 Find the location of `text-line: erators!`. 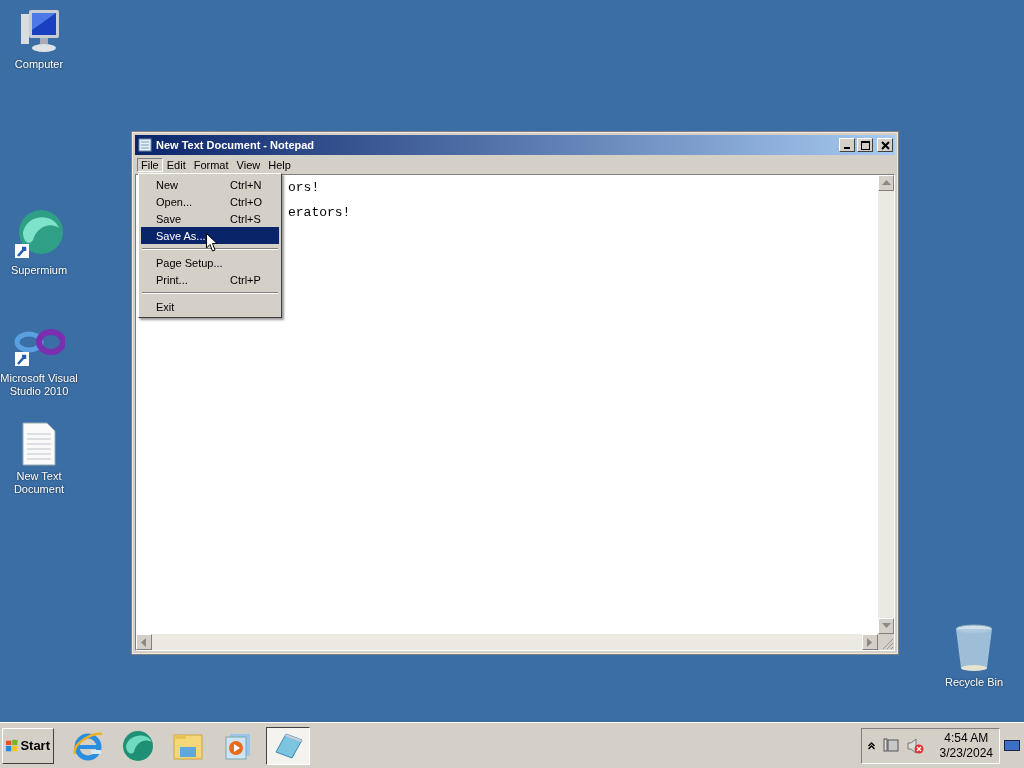

text-line: erators! is located at coordinates (320, 213).